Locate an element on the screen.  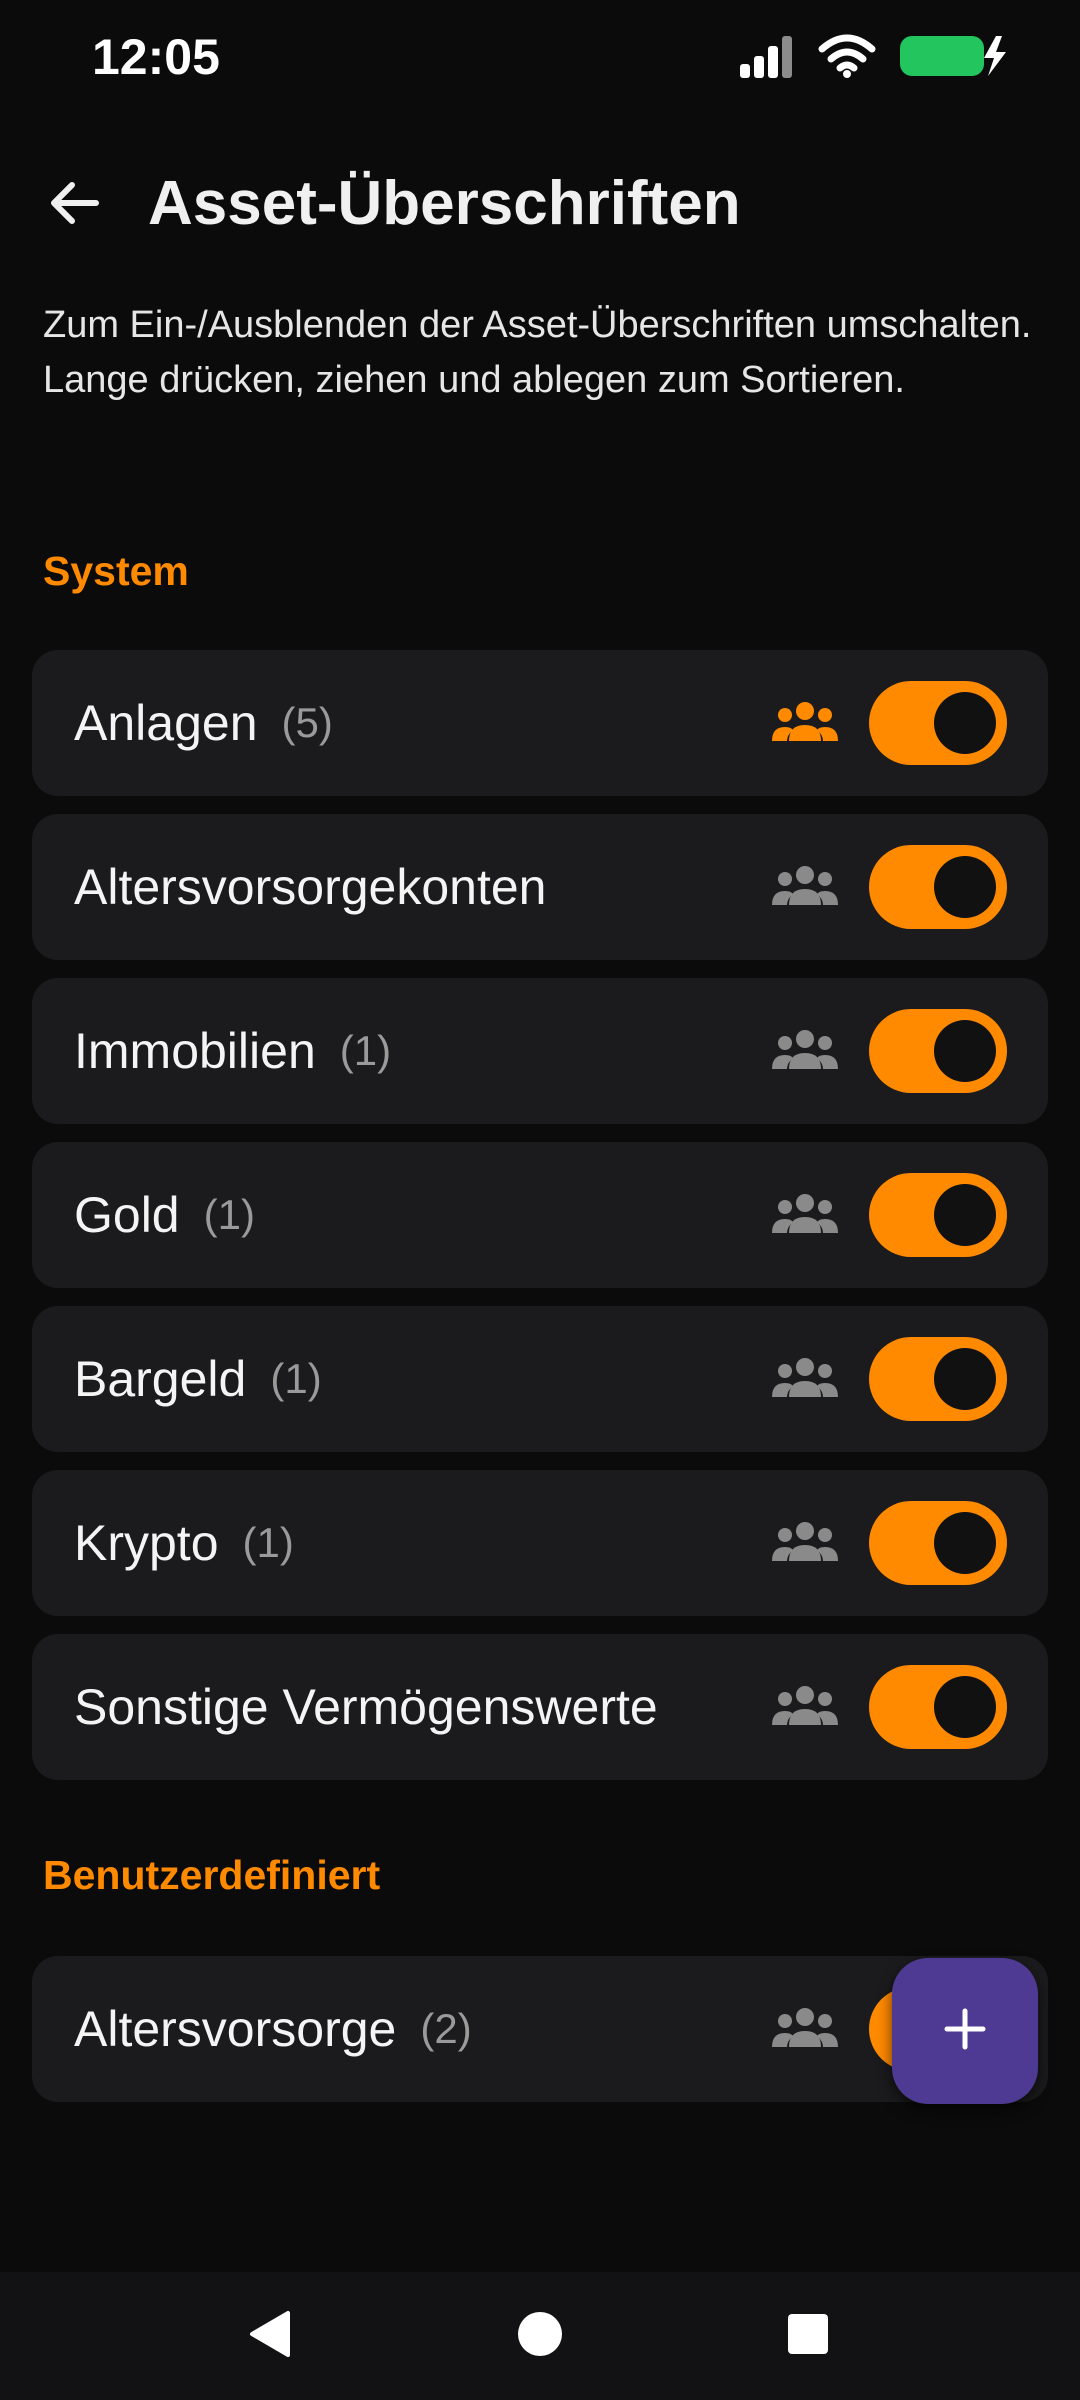
recents-square-icon is located at coordinates (808, 2336).